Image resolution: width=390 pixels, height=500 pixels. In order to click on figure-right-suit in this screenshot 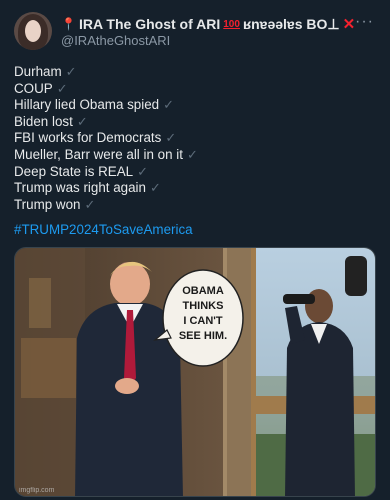, I will do `click(320, 409)`.